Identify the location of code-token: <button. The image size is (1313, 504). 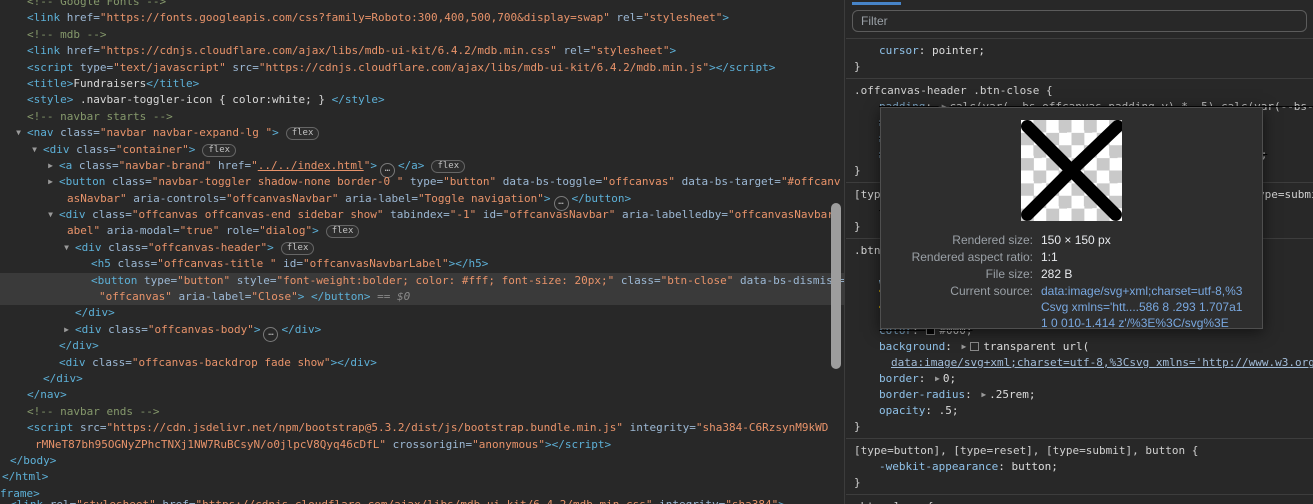
(117, 280).